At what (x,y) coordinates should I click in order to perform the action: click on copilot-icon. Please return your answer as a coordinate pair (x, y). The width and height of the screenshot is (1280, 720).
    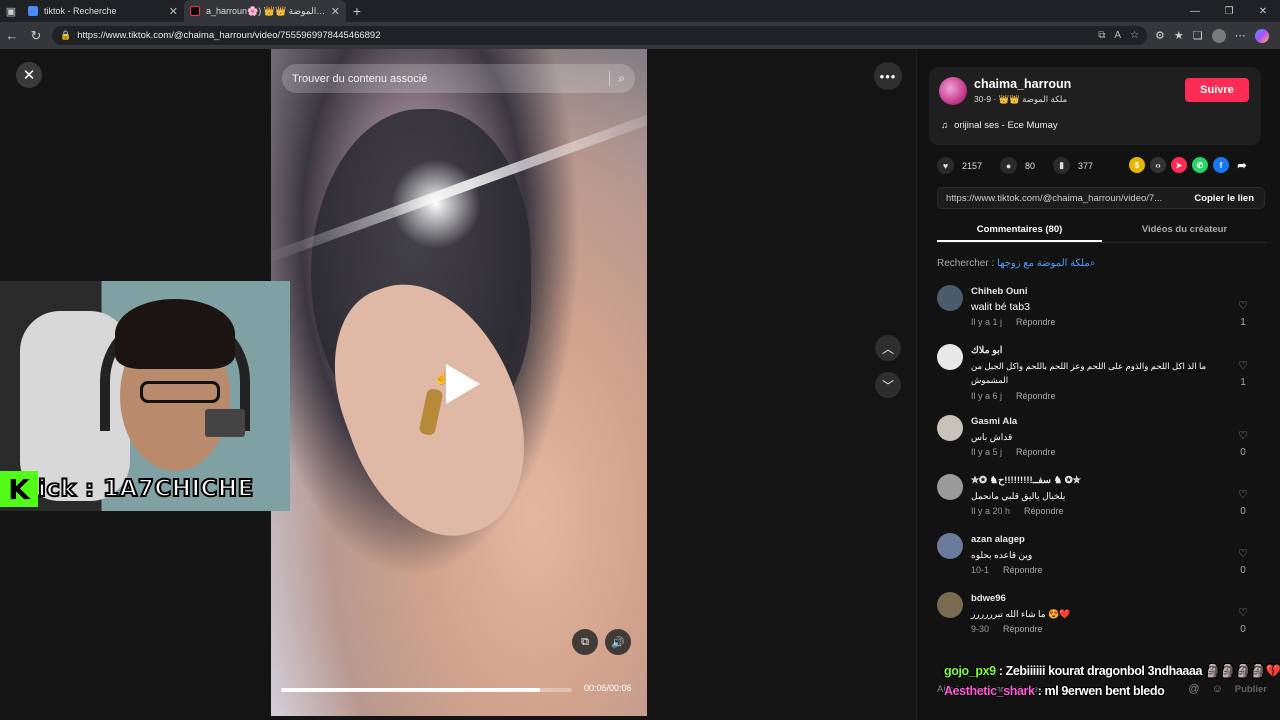
    Looking at the image, I should click on (1261, 35).